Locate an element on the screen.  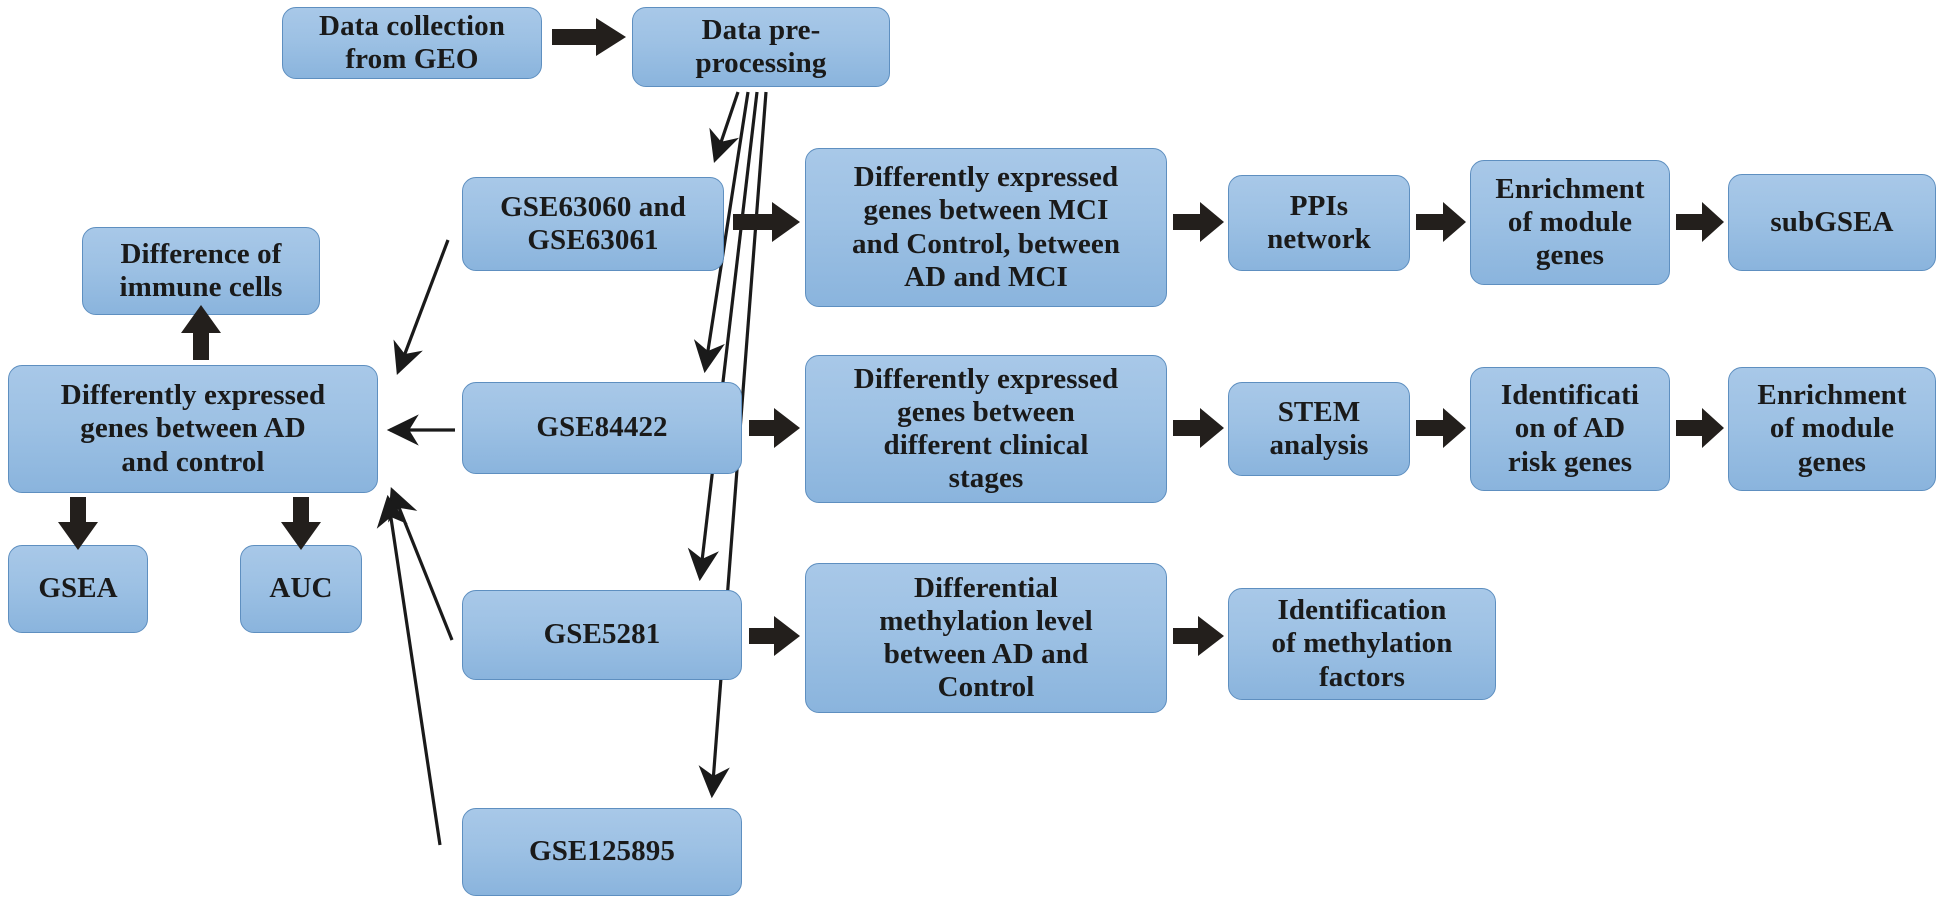
thin-arrow-preproc-to-gse63060 is located at coordinates (724, 127).